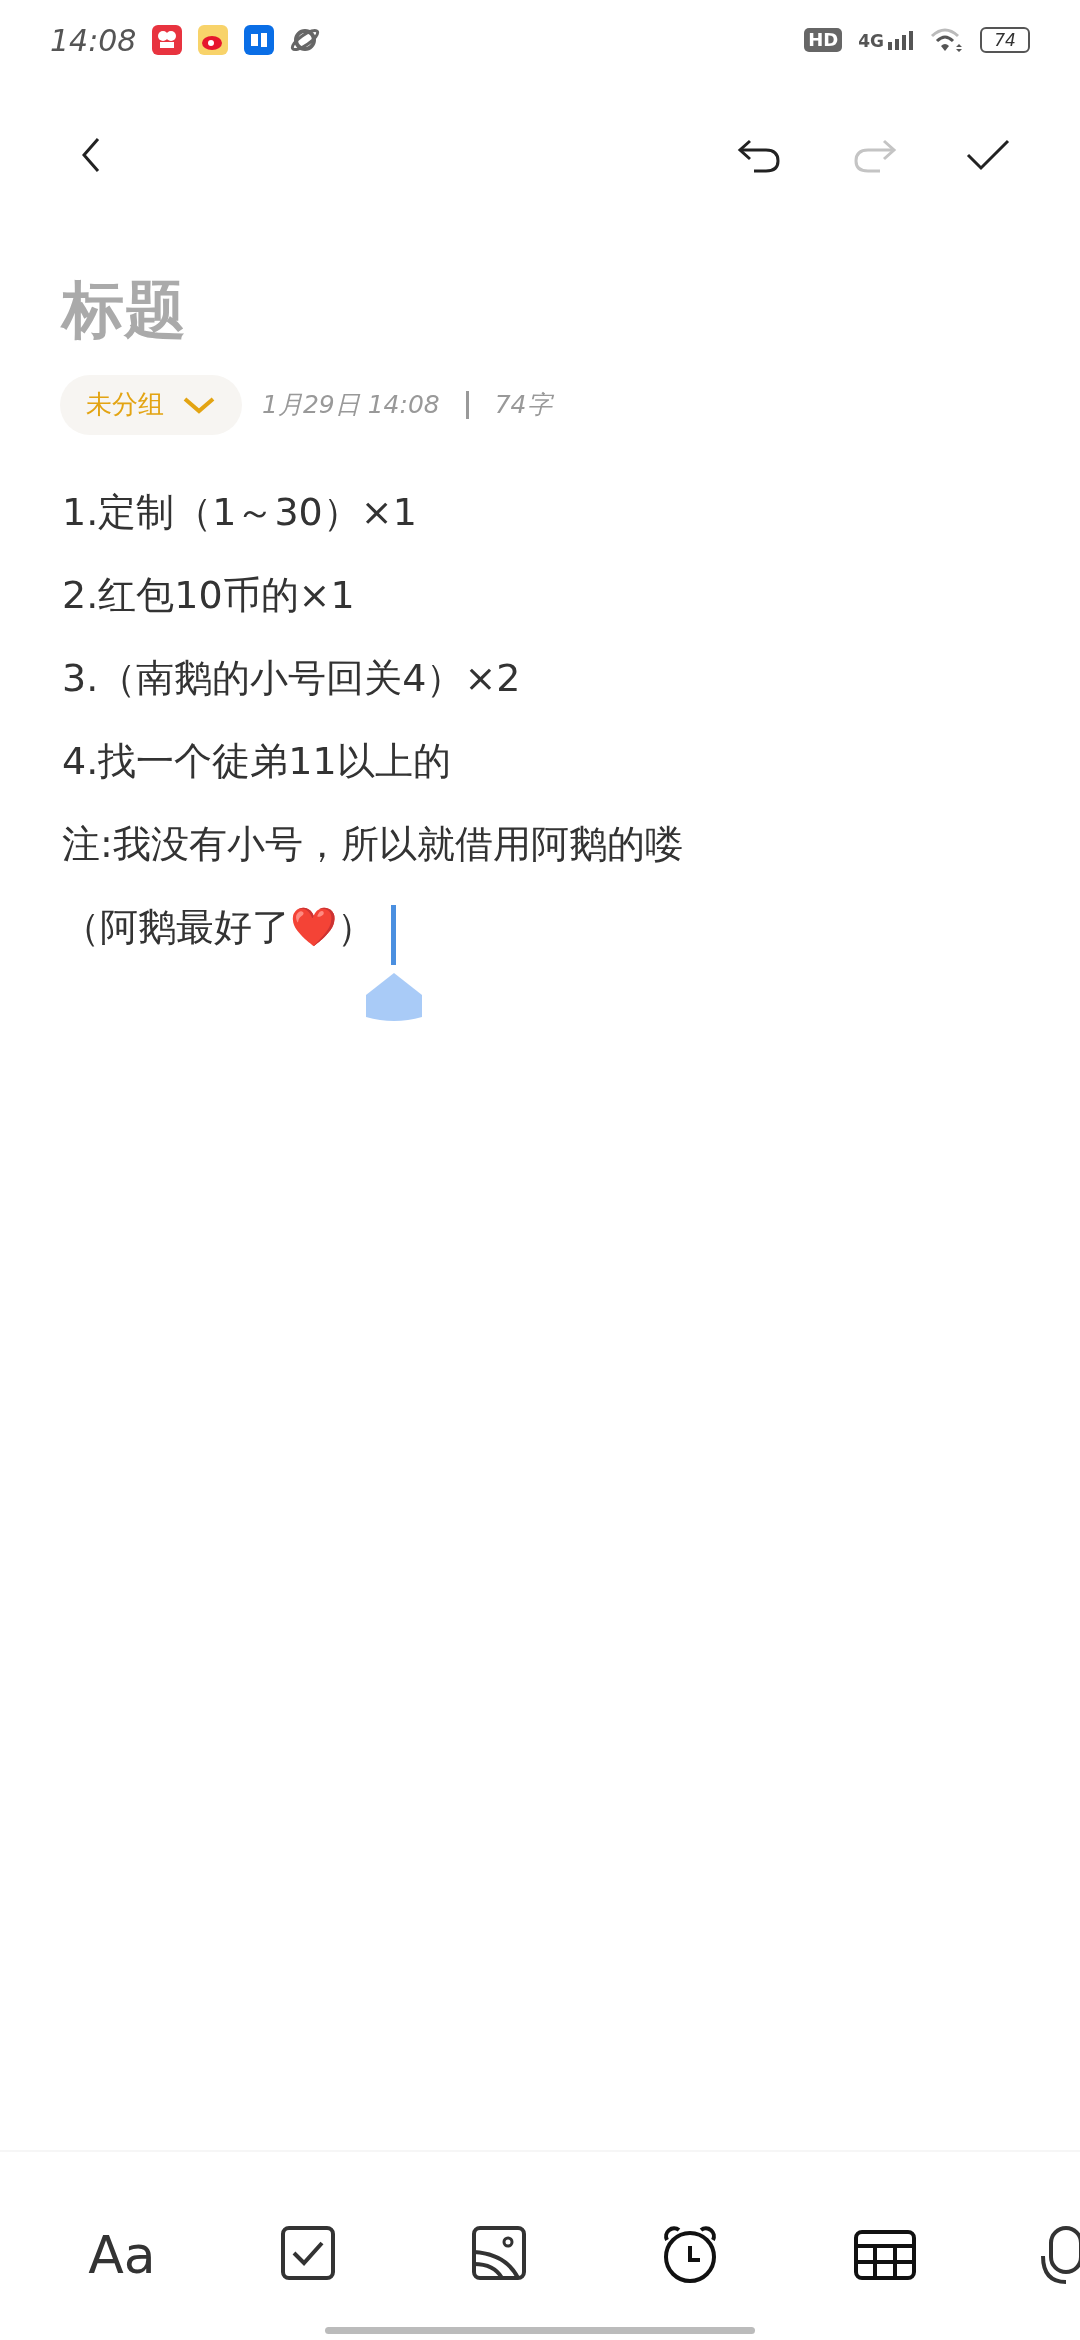 The image size is (1080, 2340). I want to click on eye-app-icon, so click(213, 40).